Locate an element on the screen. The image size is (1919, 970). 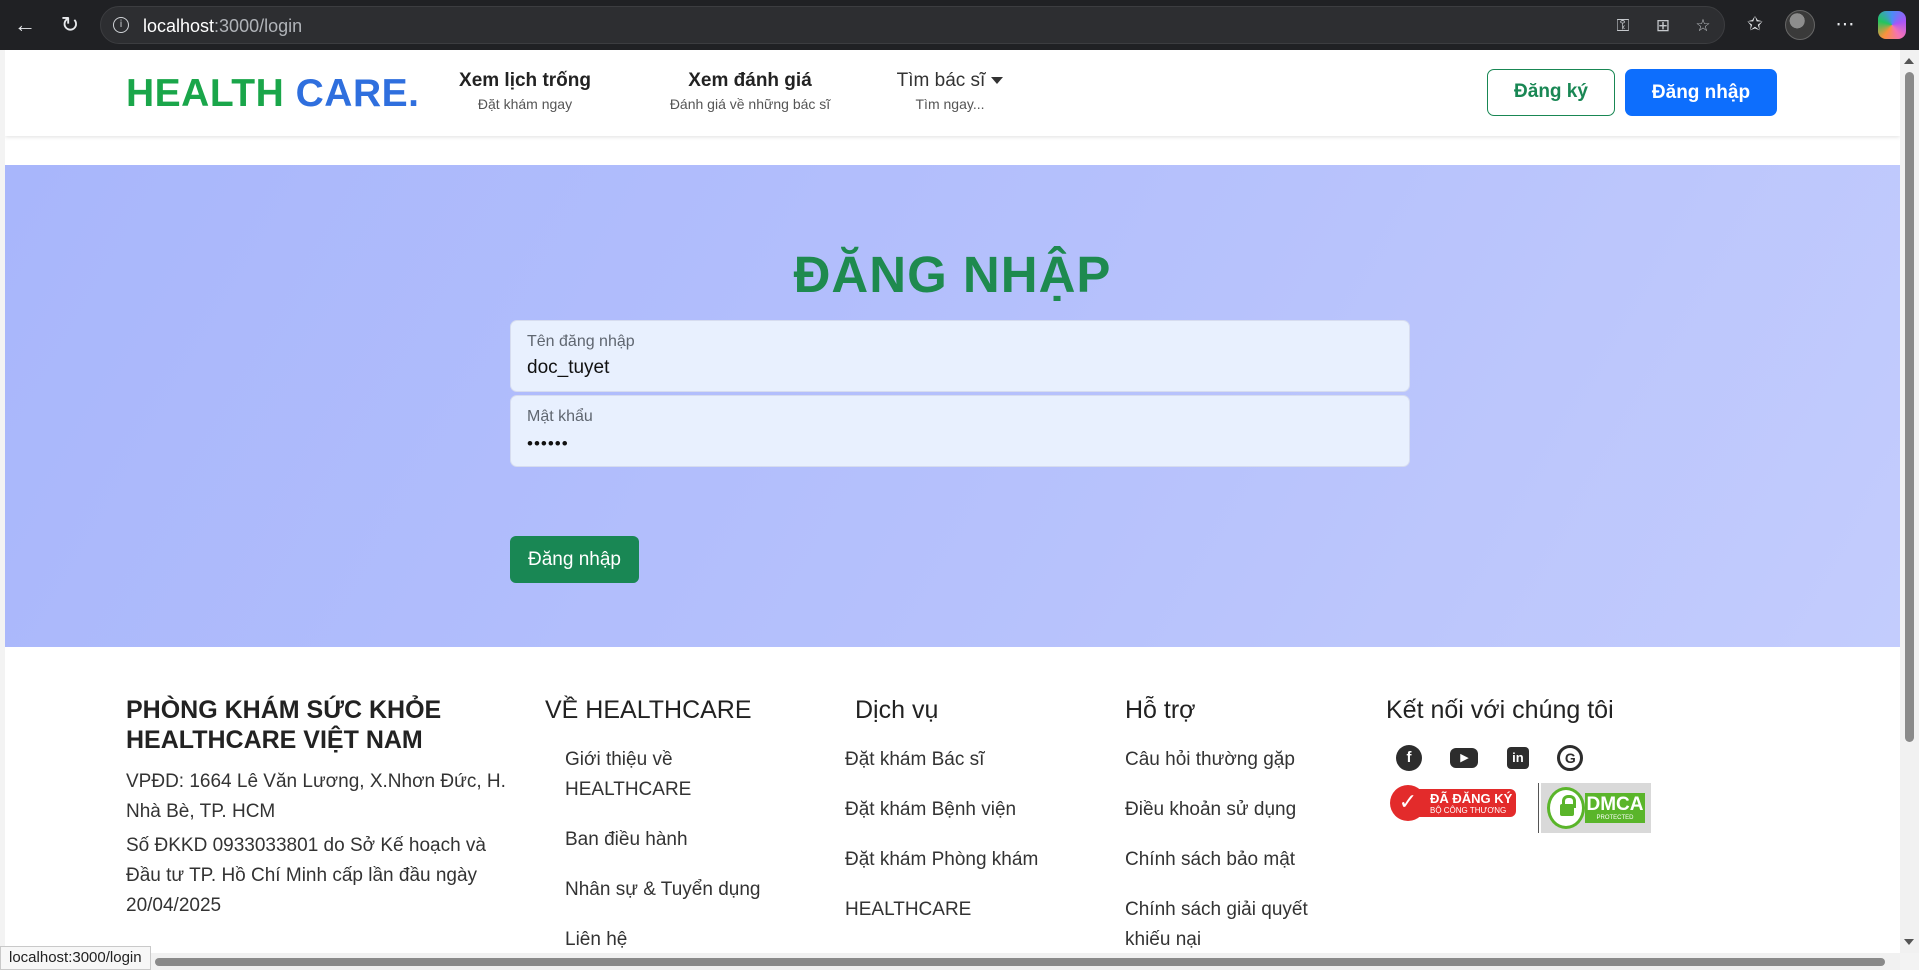
footer-link-book-doctor: Đặt khám Bác sĩ is located at coordinates (965, 760).